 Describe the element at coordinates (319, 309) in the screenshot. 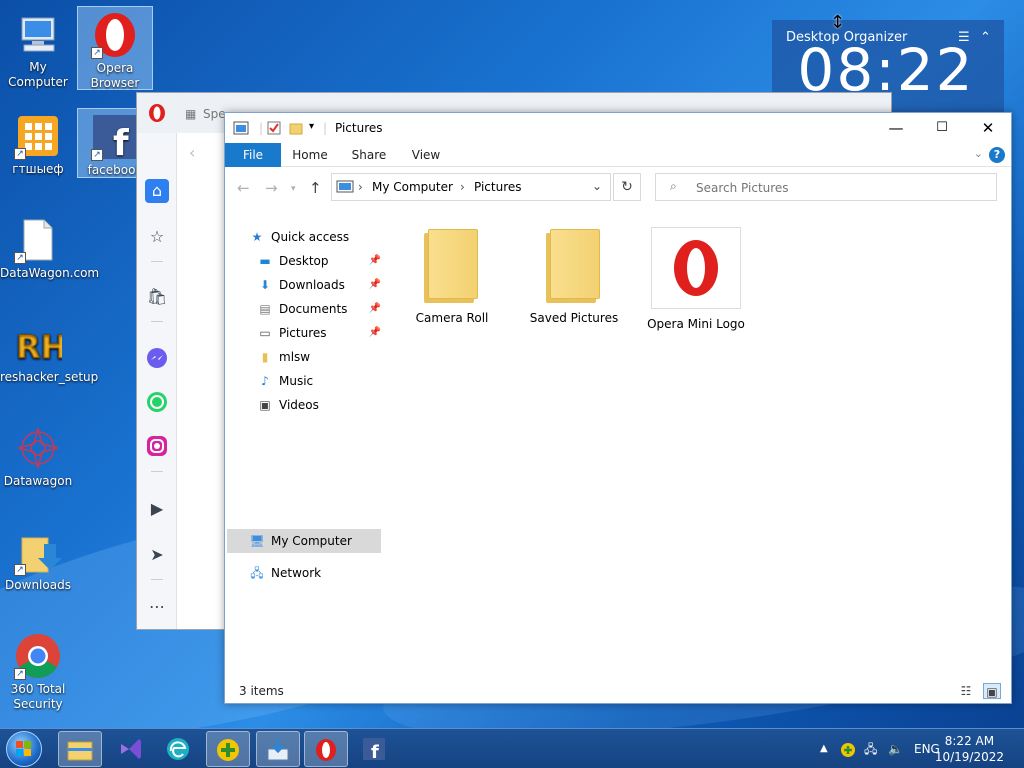

I see `nav-documents: ▤ Documents 📌` at that location.